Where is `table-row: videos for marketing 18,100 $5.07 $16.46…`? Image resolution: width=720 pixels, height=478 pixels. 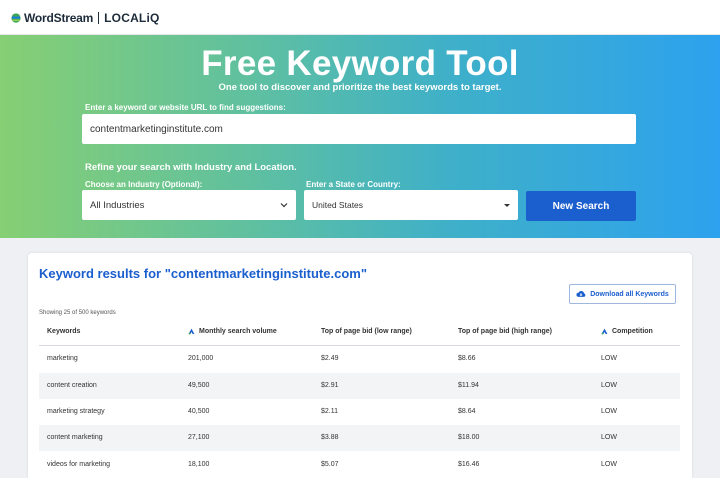 table-row: videos for marketing 18,100 $5.07 $16.46… is located at coordinates (359, 465).